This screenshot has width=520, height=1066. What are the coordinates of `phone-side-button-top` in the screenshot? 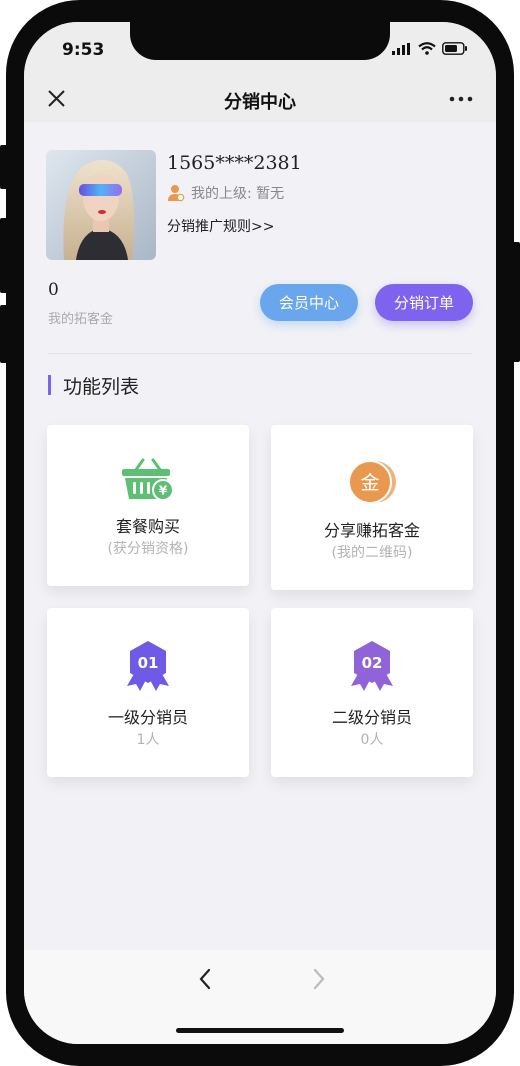 It's located at (6, 167).